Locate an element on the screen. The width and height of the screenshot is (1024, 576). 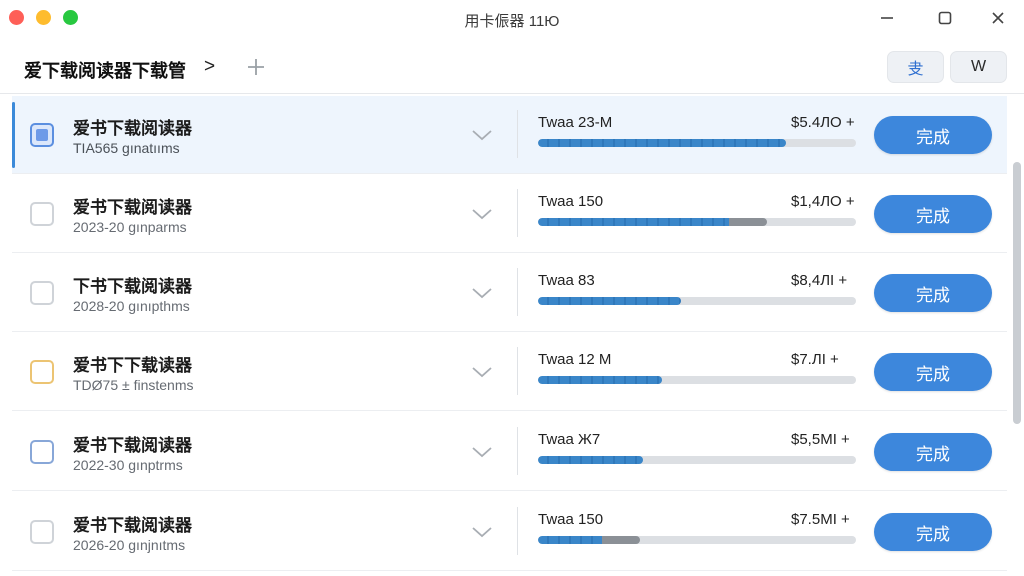
item-name: 下书下载阅读器 is located at coordinates (132, 286).